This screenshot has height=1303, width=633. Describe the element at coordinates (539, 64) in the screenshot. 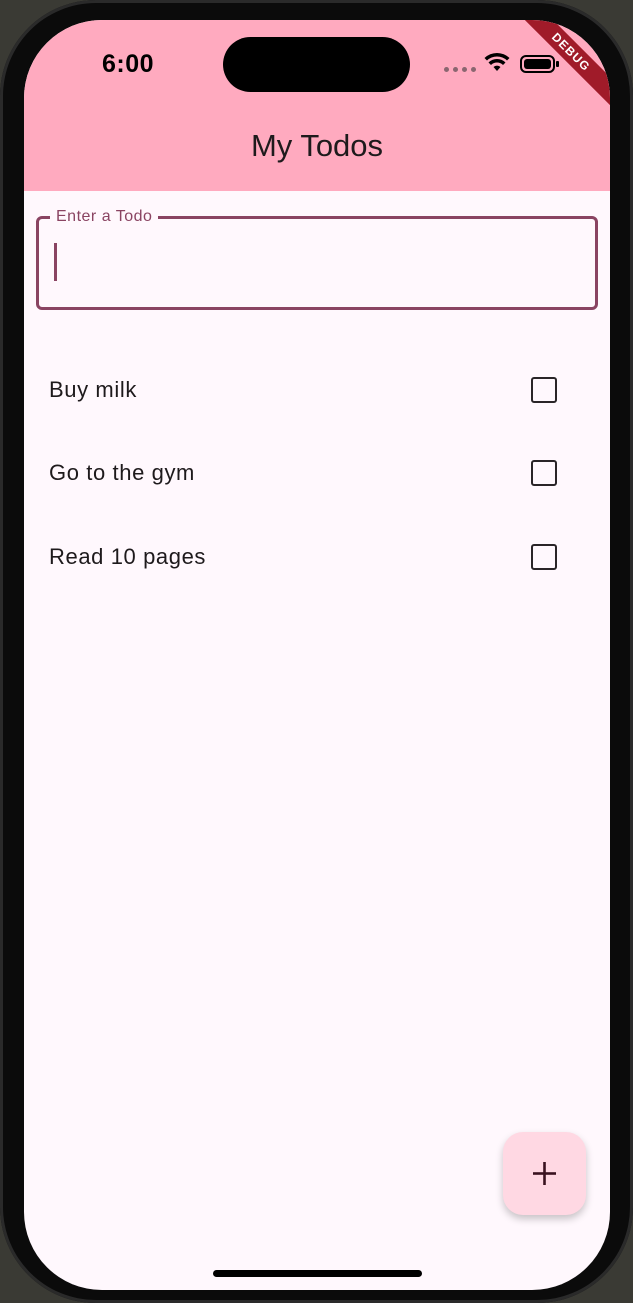

I see `battery-icon` at that location.